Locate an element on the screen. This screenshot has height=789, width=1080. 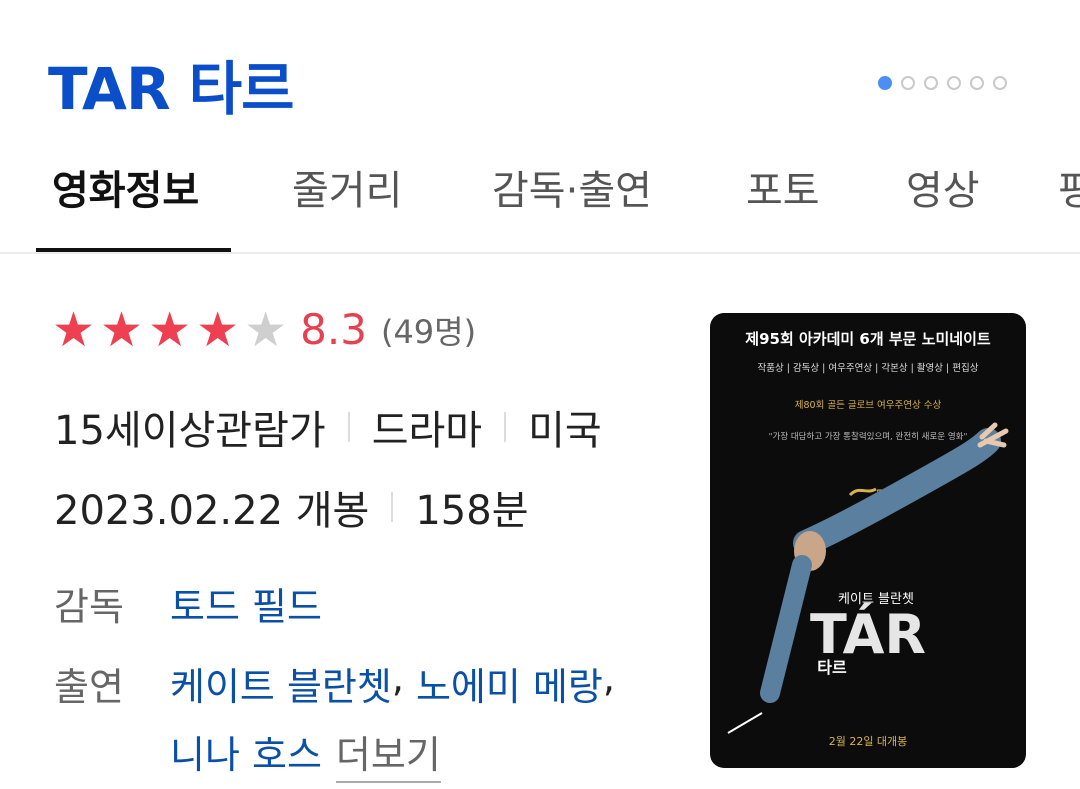
poster-categories: 작품상 | 감독상 | 여우주연상 | 각본상 | 촬영상 | 편집상 is located at coordinates (867, 368).